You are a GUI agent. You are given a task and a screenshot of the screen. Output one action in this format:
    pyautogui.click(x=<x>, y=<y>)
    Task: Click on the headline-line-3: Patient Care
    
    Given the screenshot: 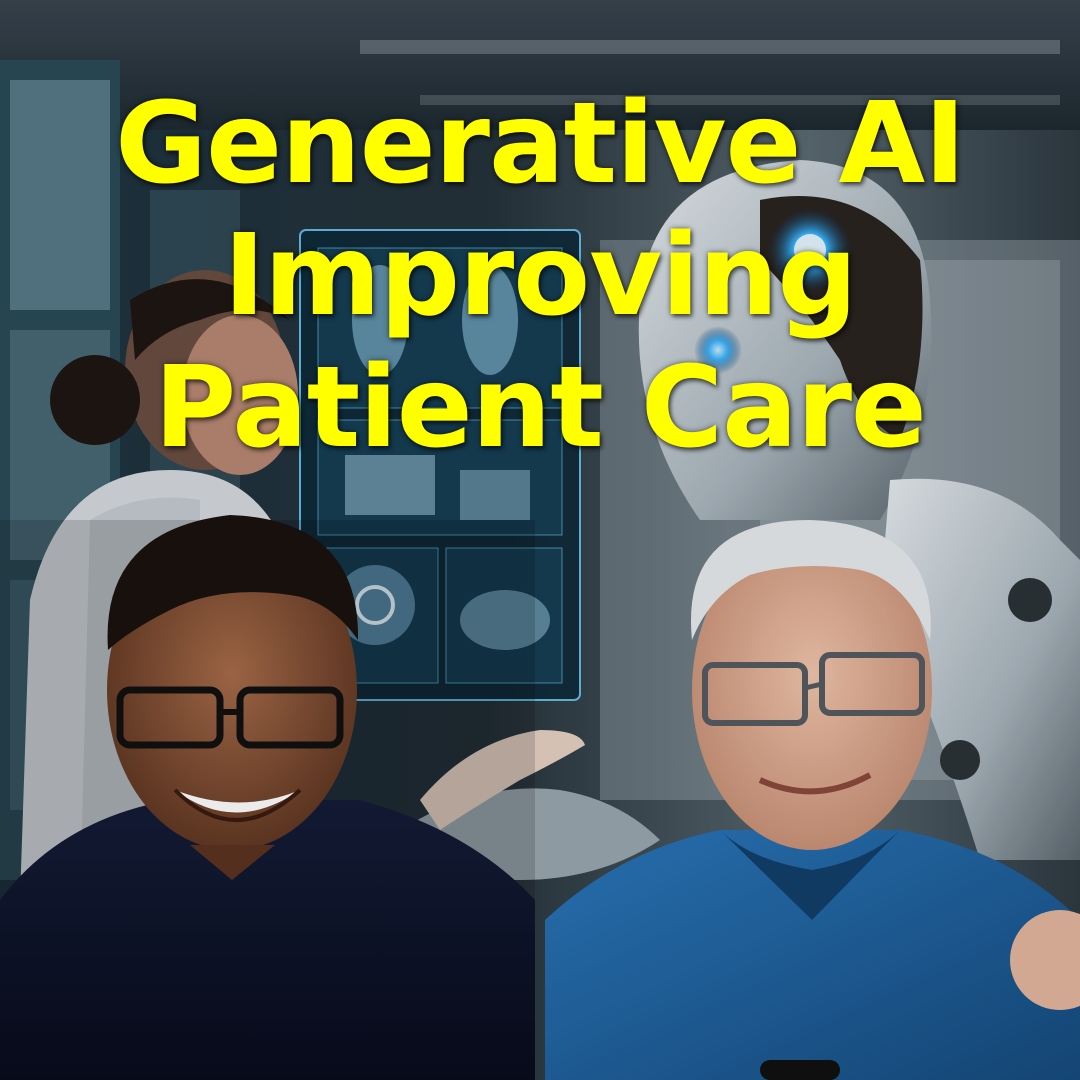 What is the action you would take?
    pyautogui.click(x=540, y=408)
    